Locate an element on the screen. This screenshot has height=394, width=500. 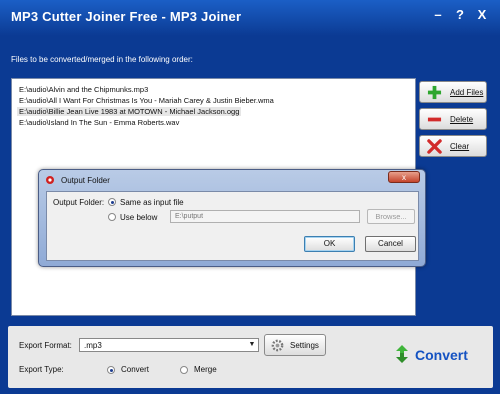
help-button: ? is located at coordinates (460, 15).